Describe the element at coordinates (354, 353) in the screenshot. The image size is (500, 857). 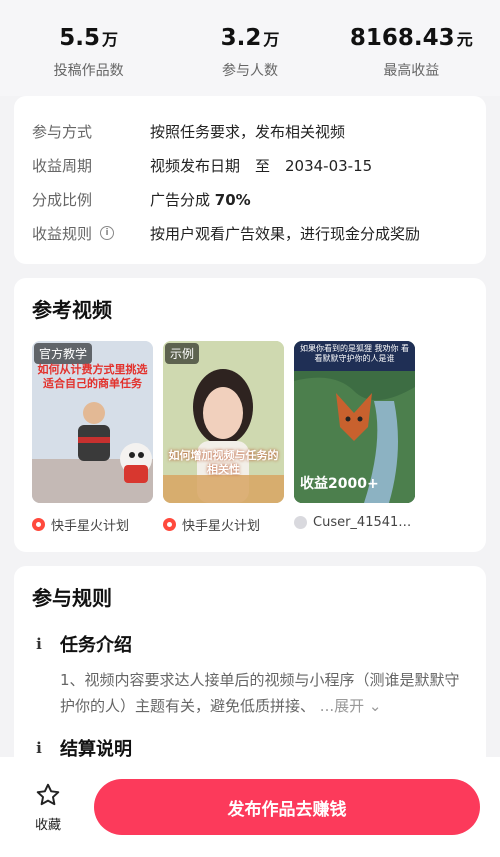
I see `video-overlay-text: 如果你看到的是狐狸 我劝你 看看默默守护你的人是谁` at that location.